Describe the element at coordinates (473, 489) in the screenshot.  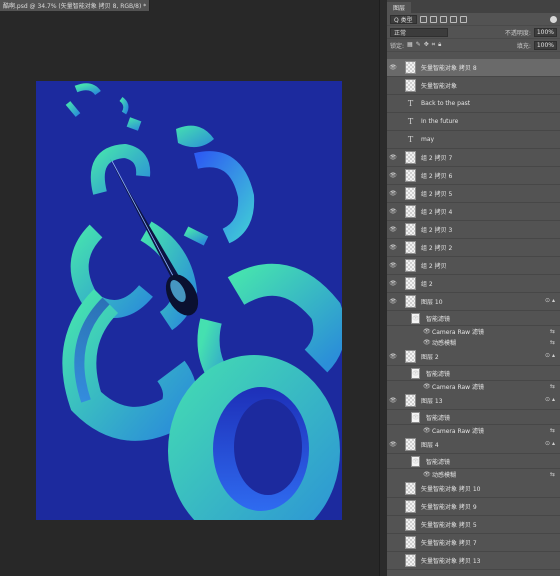
I see `layer-row: 👁︎ 矢量智能对象 拷贝 10` at that location.